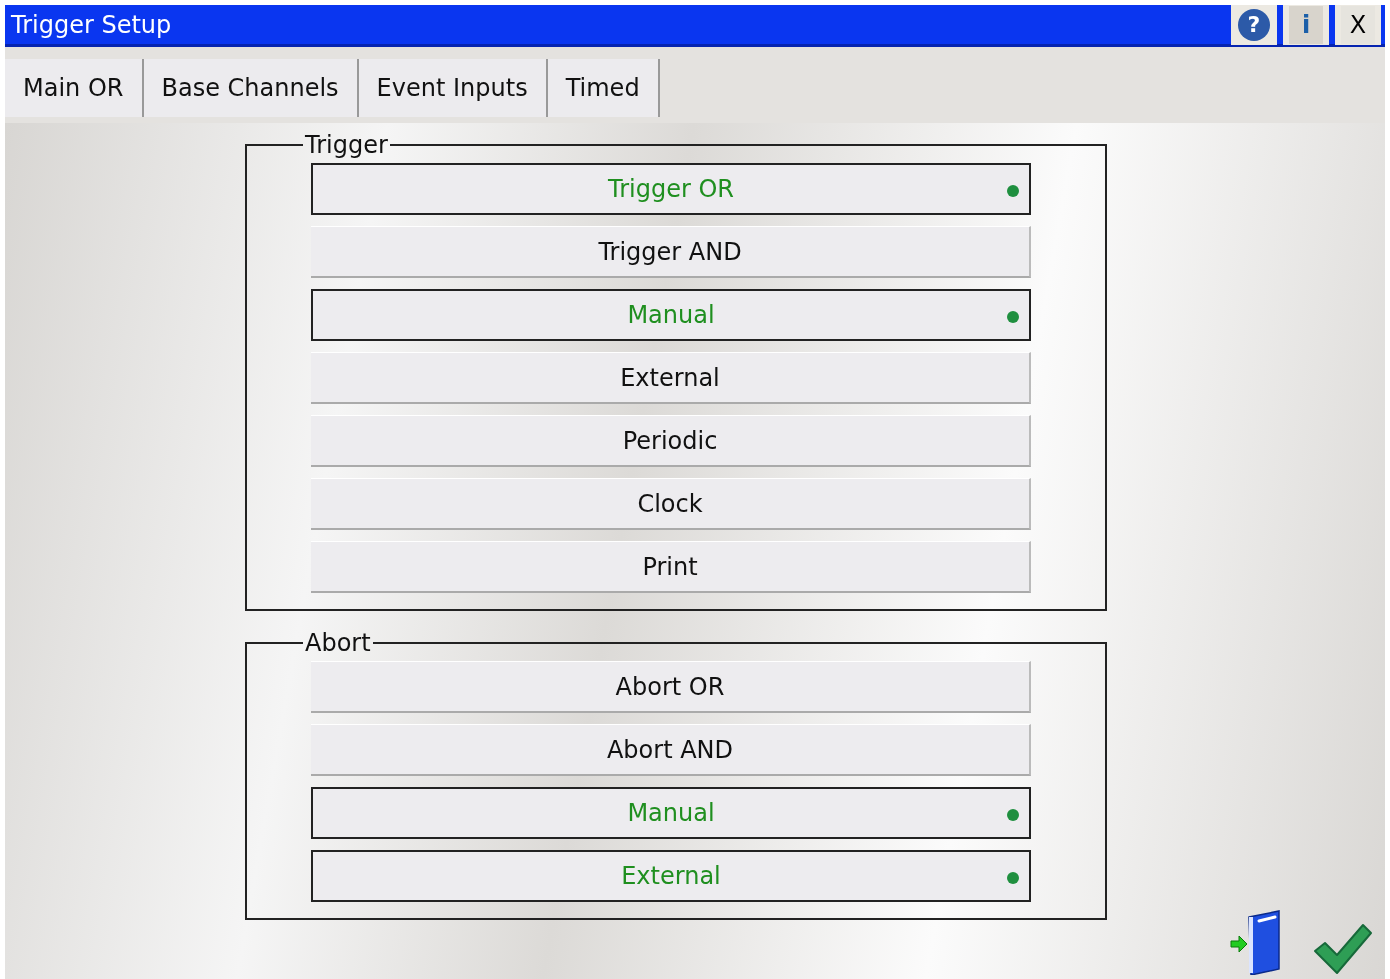  I want to click on group-title: Trigger, so click(346, 145).